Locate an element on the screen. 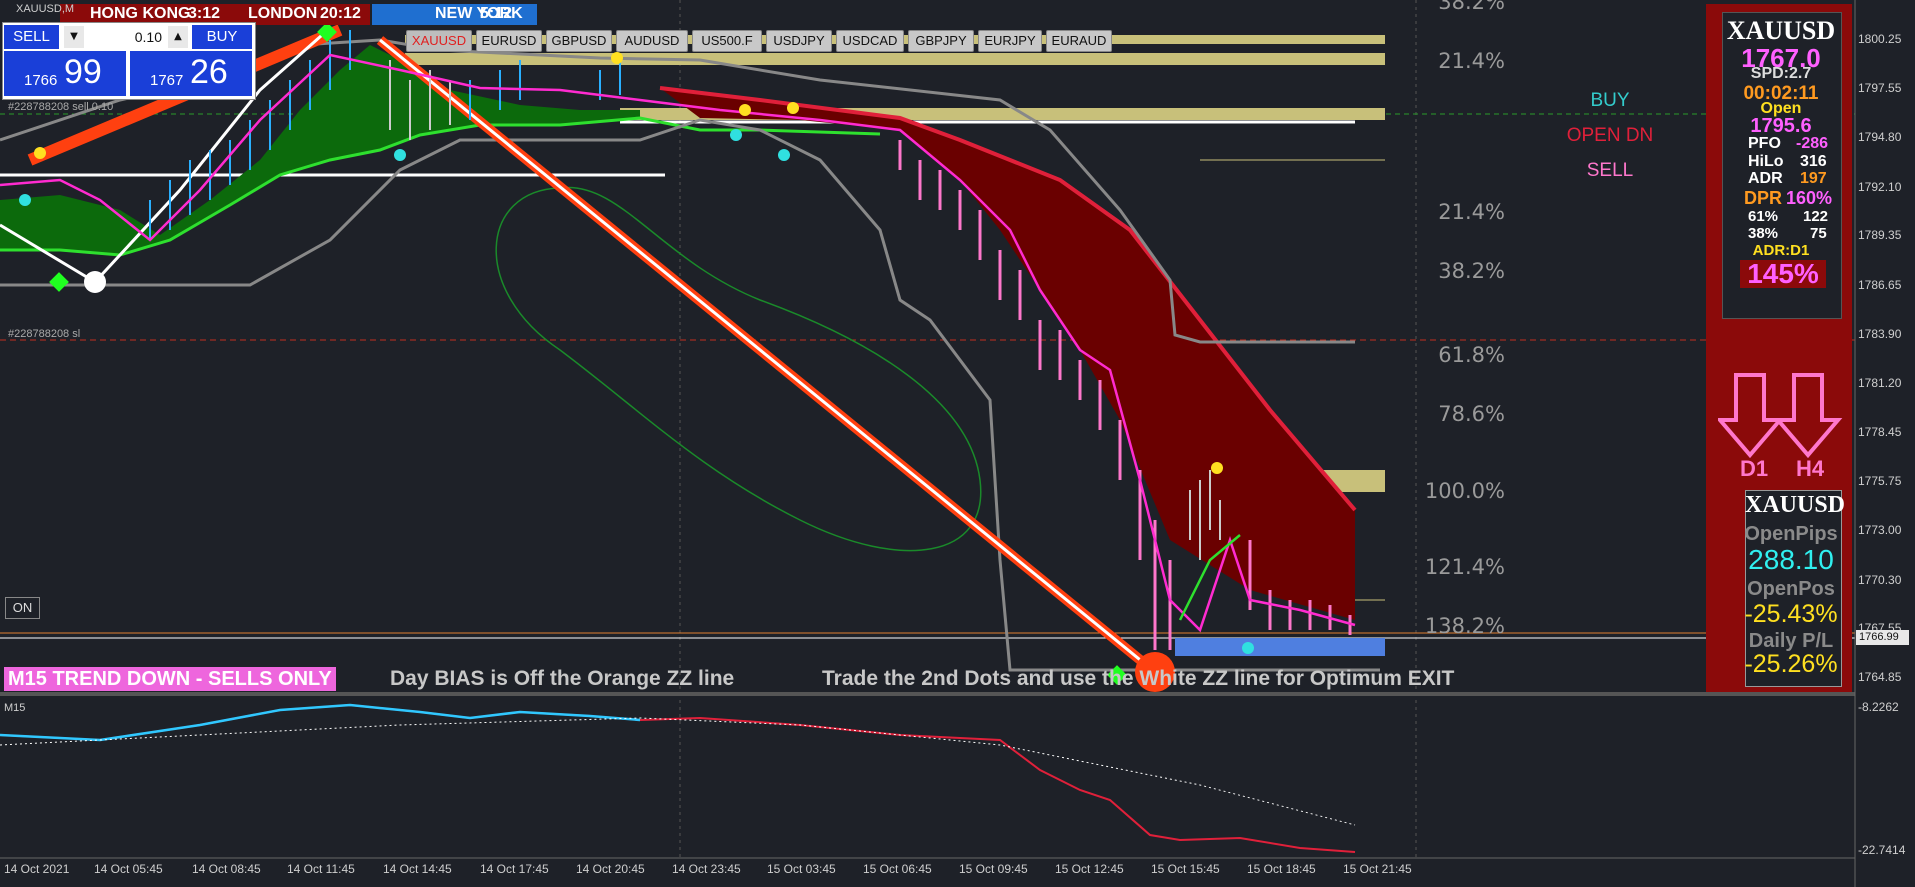  symbol-button-eurusd: EURUSD is located at coordinates (509, 41).